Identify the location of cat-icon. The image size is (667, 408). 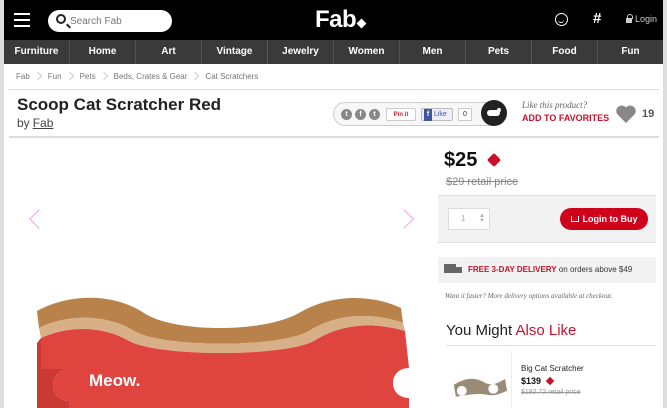
(494, 113).